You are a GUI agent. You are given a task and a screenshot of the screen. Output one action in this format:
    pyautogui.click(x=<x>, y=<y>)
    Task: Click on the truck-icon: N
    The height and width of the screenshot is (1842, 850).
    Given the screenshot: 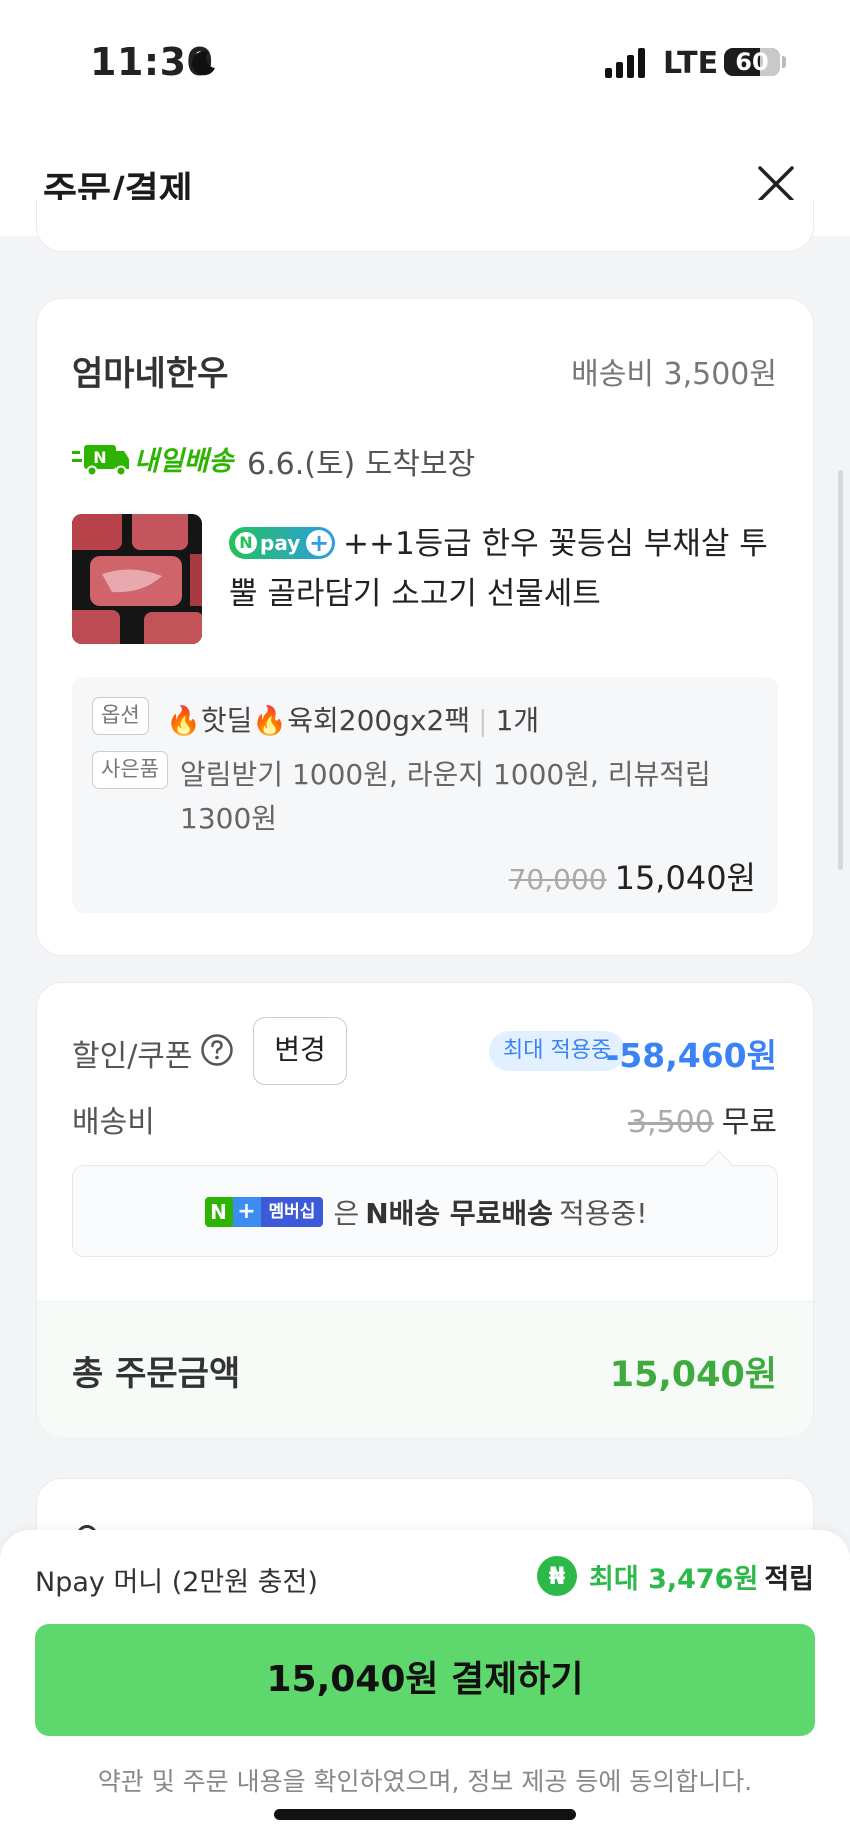 What is the action you would take?
    pyautogui.click(x=100, y=460)
    